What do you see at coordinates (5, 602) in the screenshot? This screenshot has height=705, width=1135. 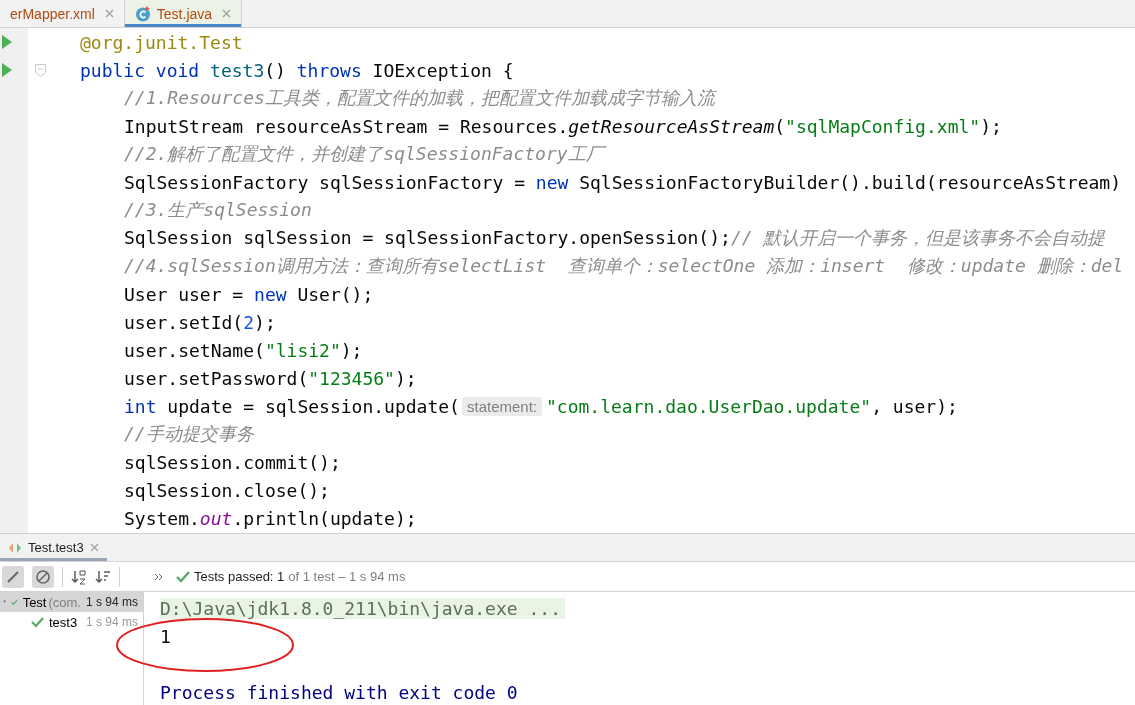 I see `expand-arrow-icon` at bounding box center [5, 602].